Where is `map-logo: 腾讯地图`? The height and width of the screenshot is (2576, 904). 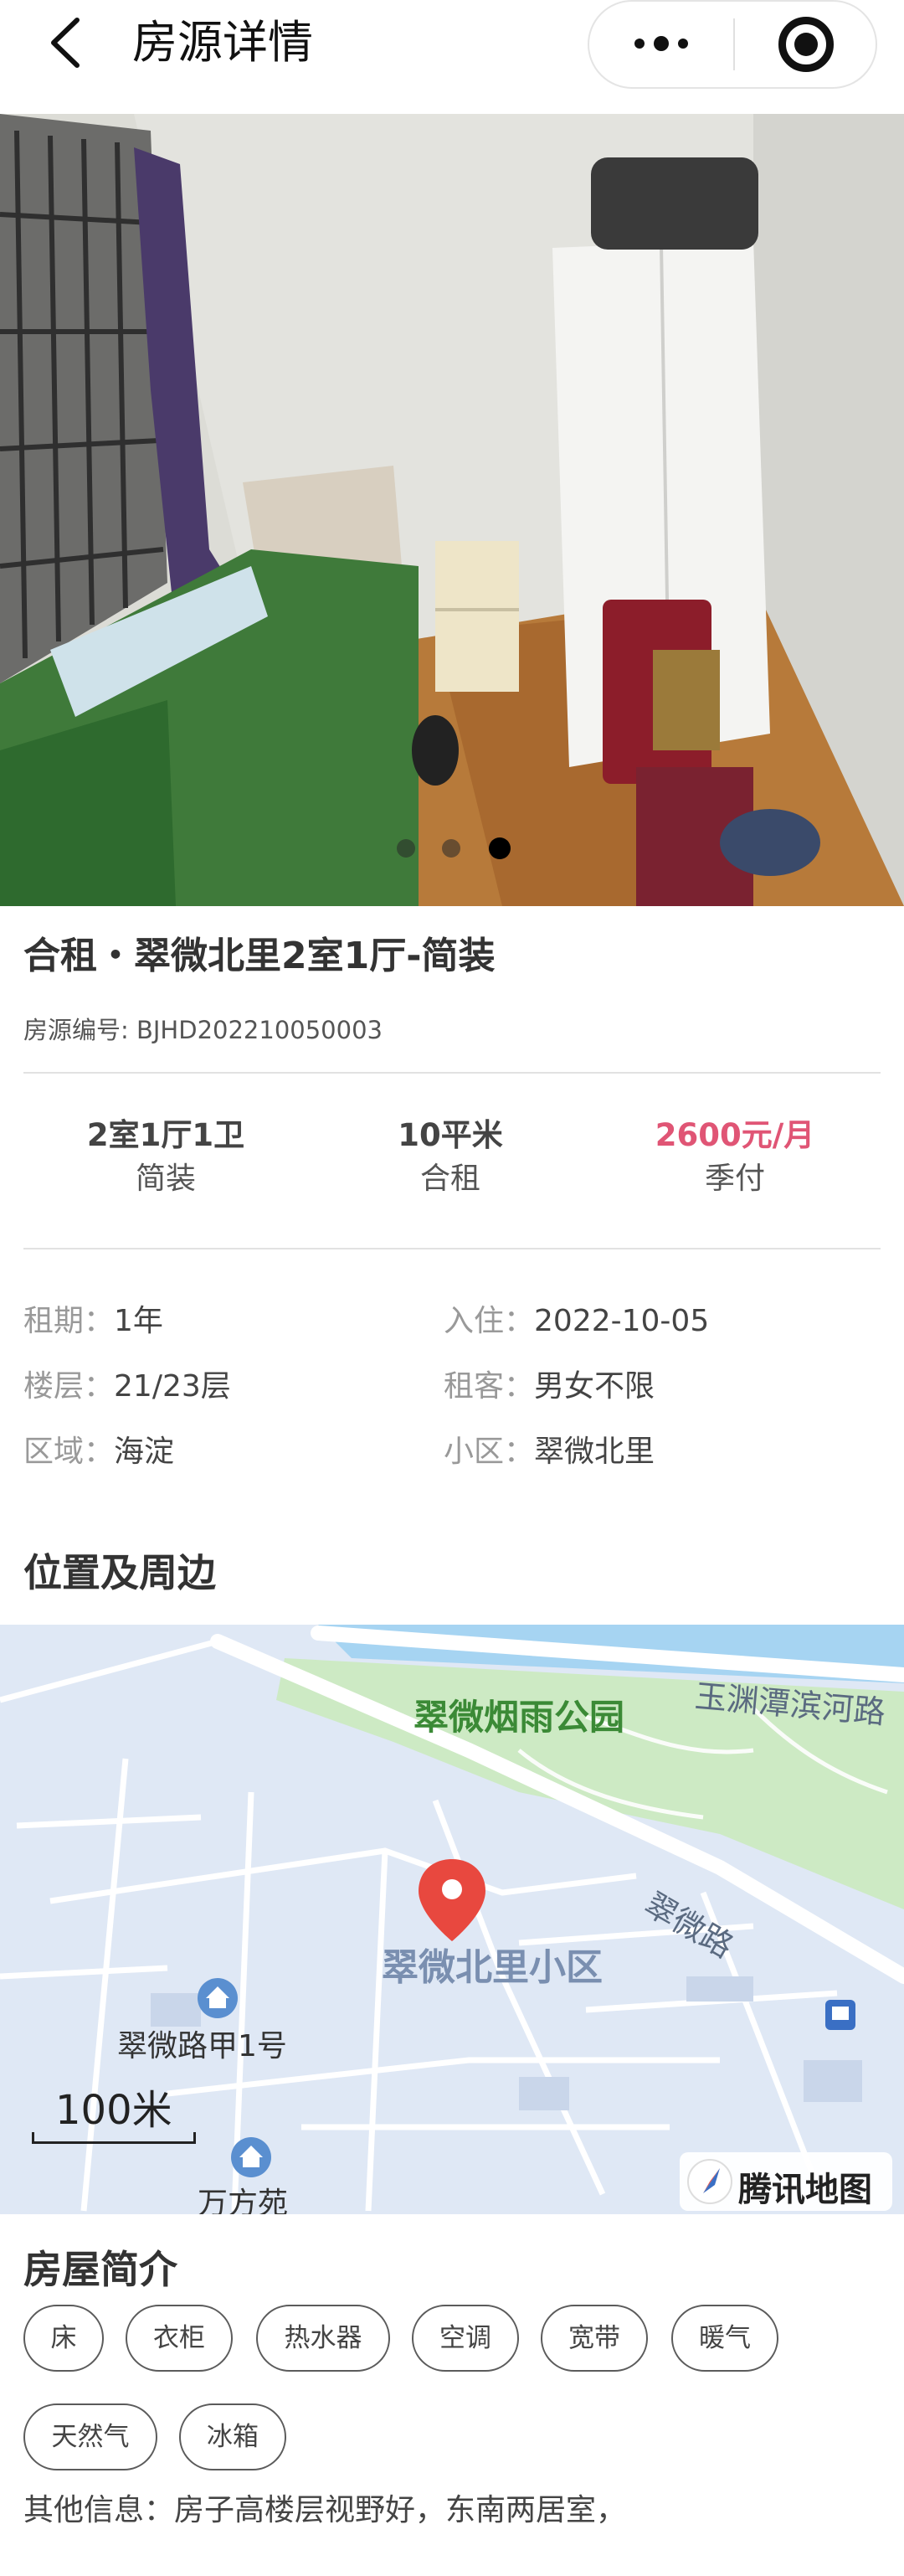 map-logo: 腾讯地图 is located at coordinates (786, 2181).